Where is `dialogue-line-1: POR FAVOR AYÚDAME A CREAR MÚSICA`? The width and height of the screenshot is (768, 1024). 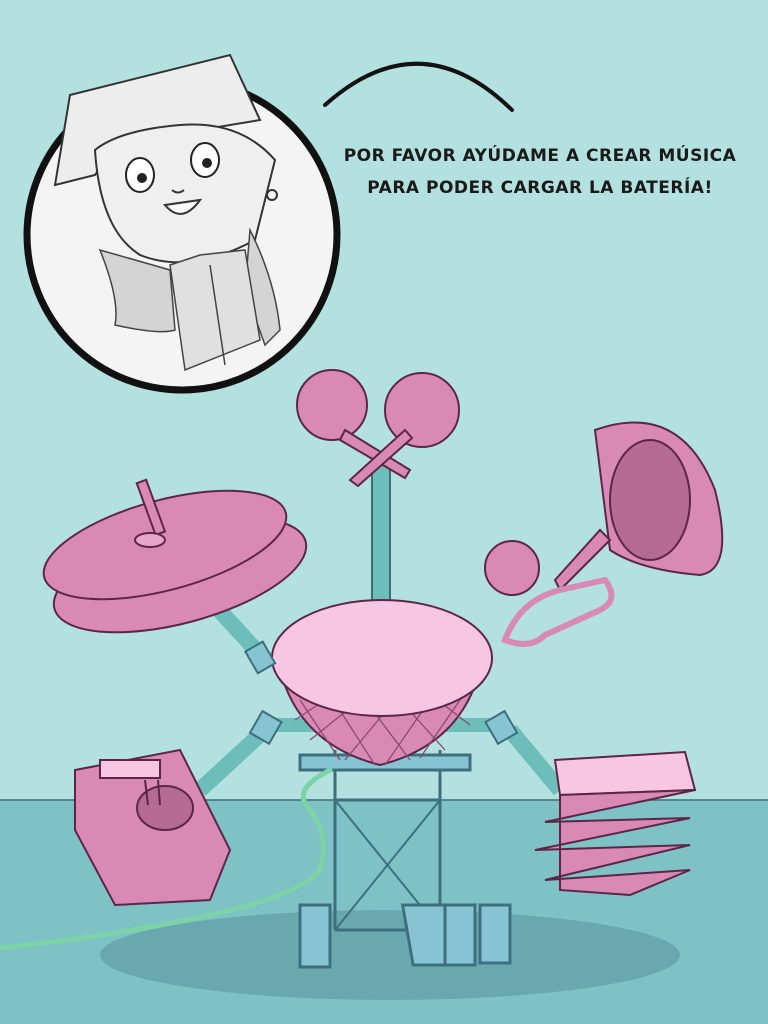 dialogue-line-1: POR FAVOR AYÚDAME A CREAR MÚSICA is located at coordinates (540, 156).